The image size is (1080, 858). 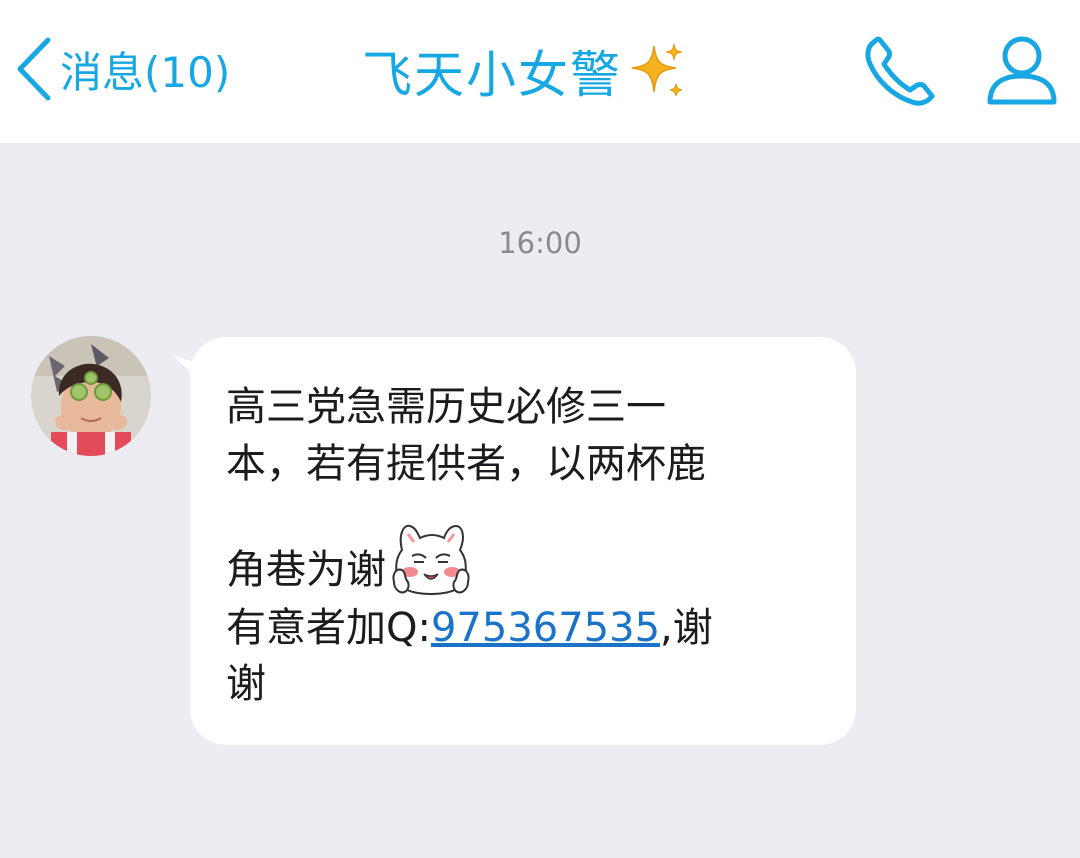 I want to click on phone-icon, so click(x=900, y=71).